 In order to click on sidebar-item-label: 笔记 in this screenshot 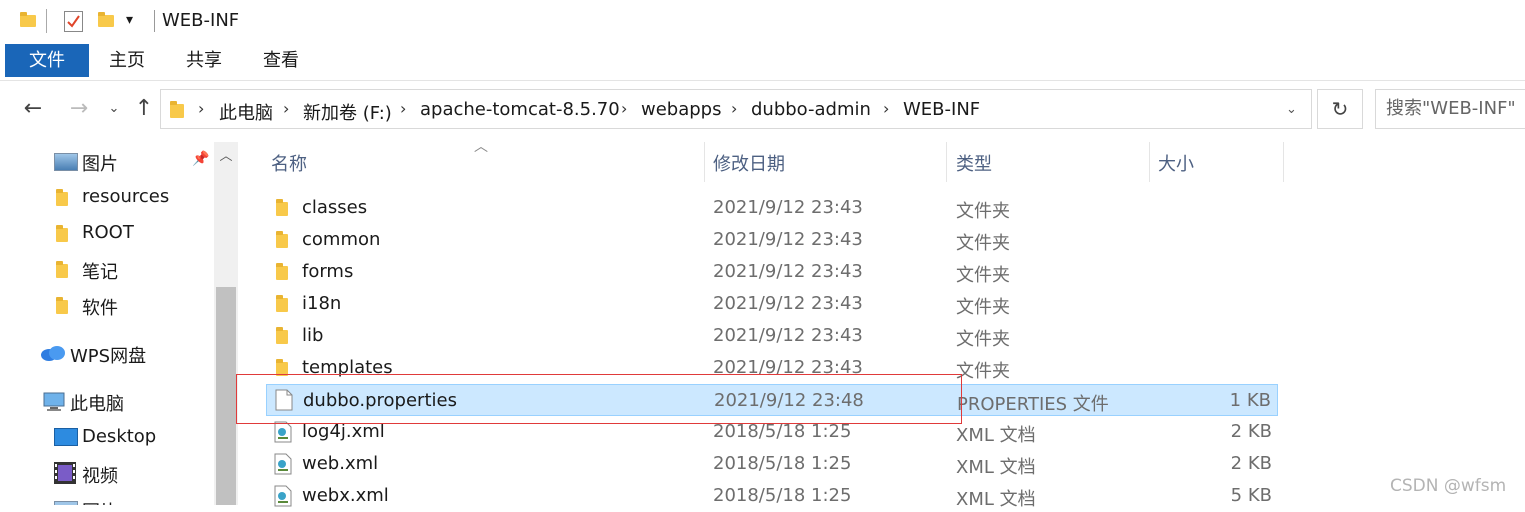, I will do `click(100, 272)`.